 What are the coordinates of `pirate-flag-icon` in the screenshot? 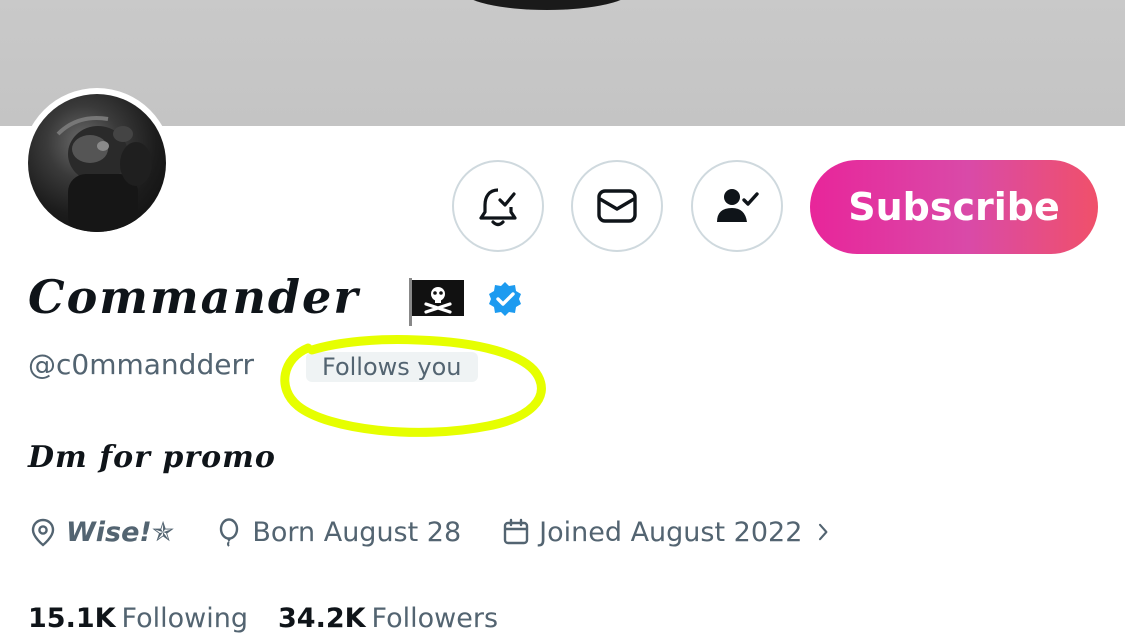 It's located at (436, 302).